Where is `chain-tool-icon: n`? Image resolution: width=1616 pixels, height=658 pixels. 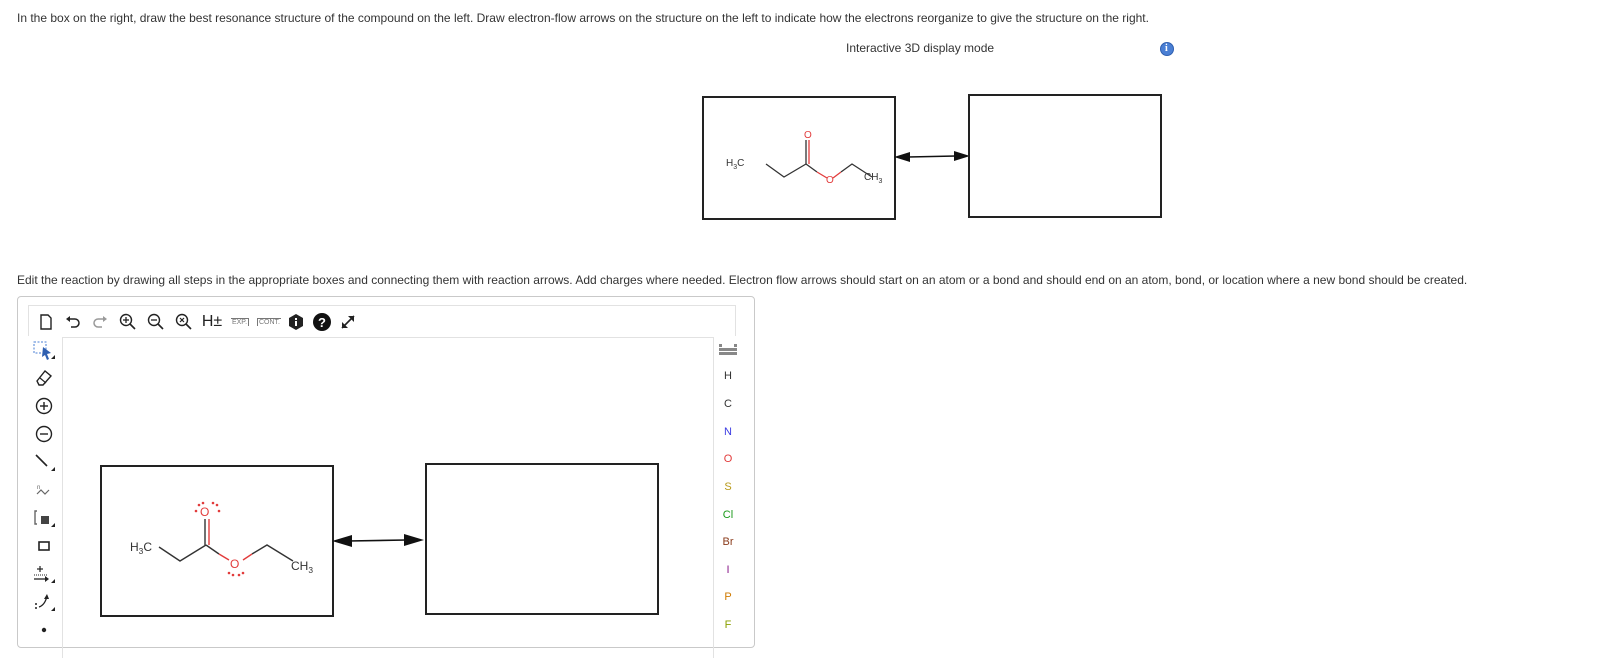
chain-tool-icon: n is located at coordinates (44, 490).